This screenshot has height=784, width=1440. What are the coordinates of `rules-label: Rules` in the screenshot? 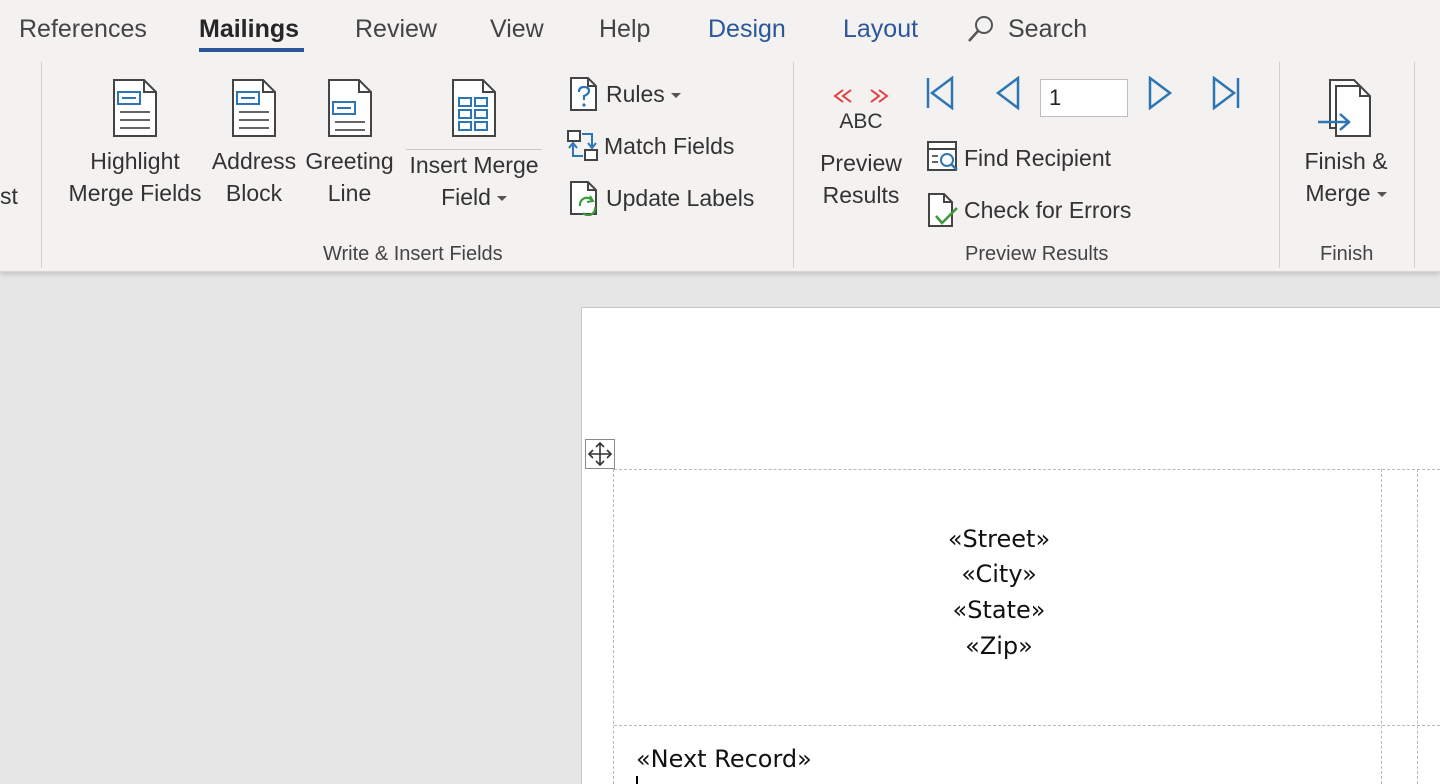 It's located at (643, 94).